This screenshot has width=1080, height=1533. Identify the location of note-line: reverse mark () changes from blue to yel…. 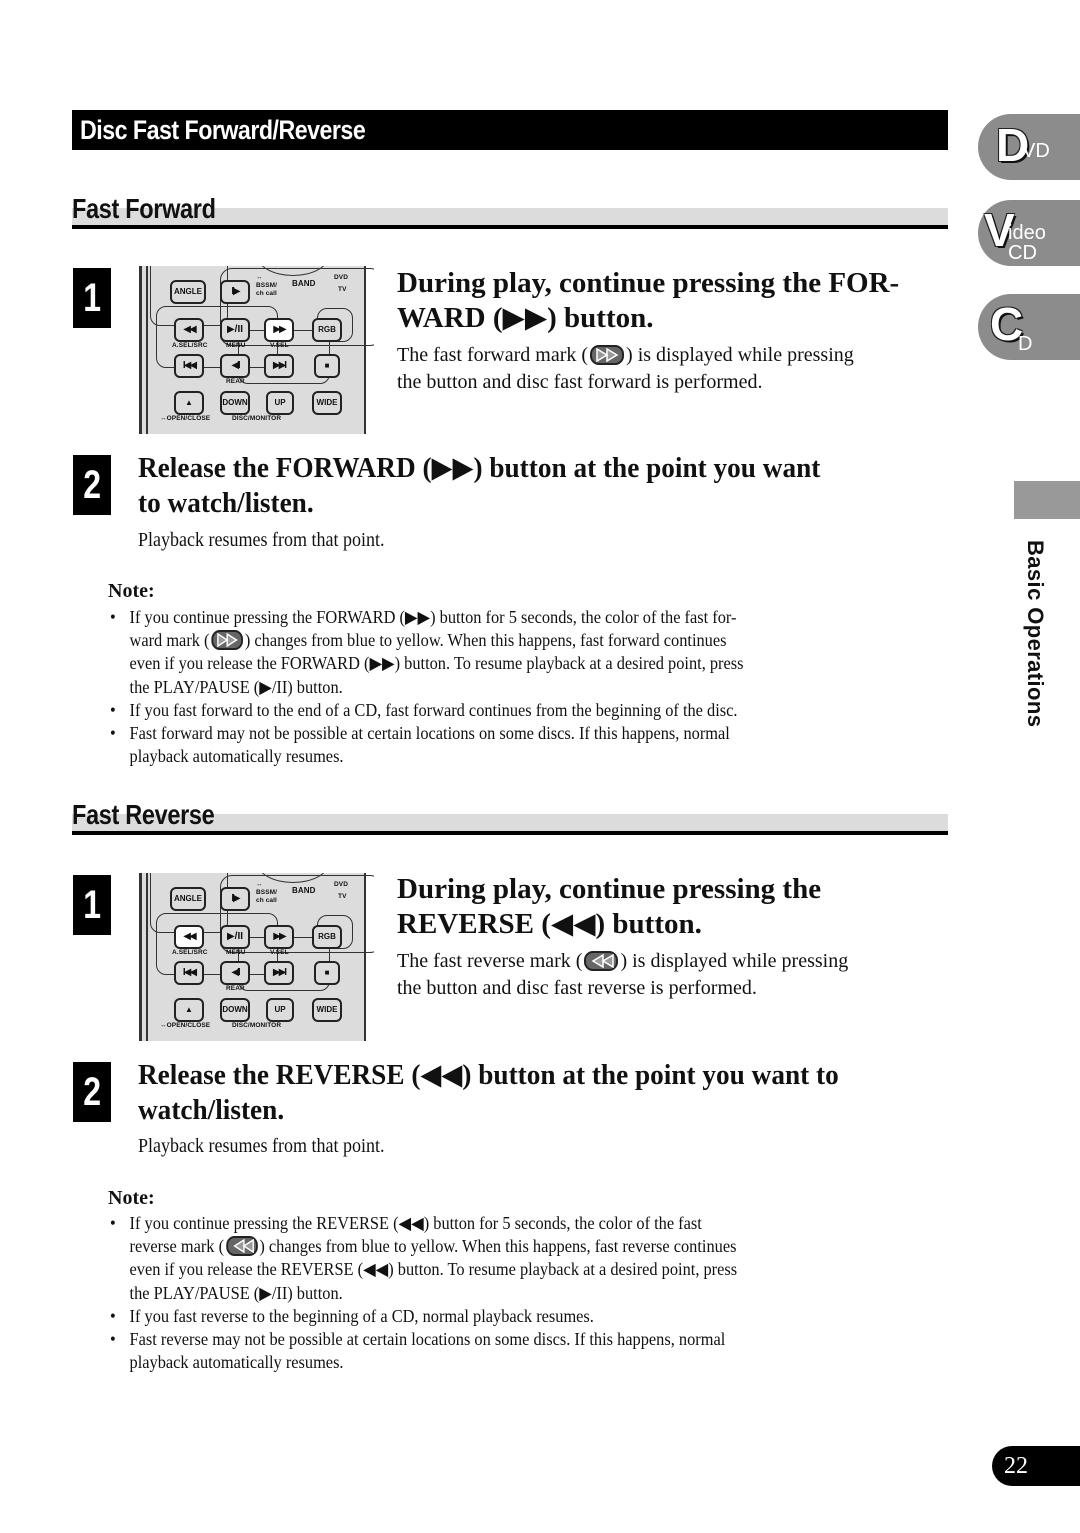
(433, 1246).